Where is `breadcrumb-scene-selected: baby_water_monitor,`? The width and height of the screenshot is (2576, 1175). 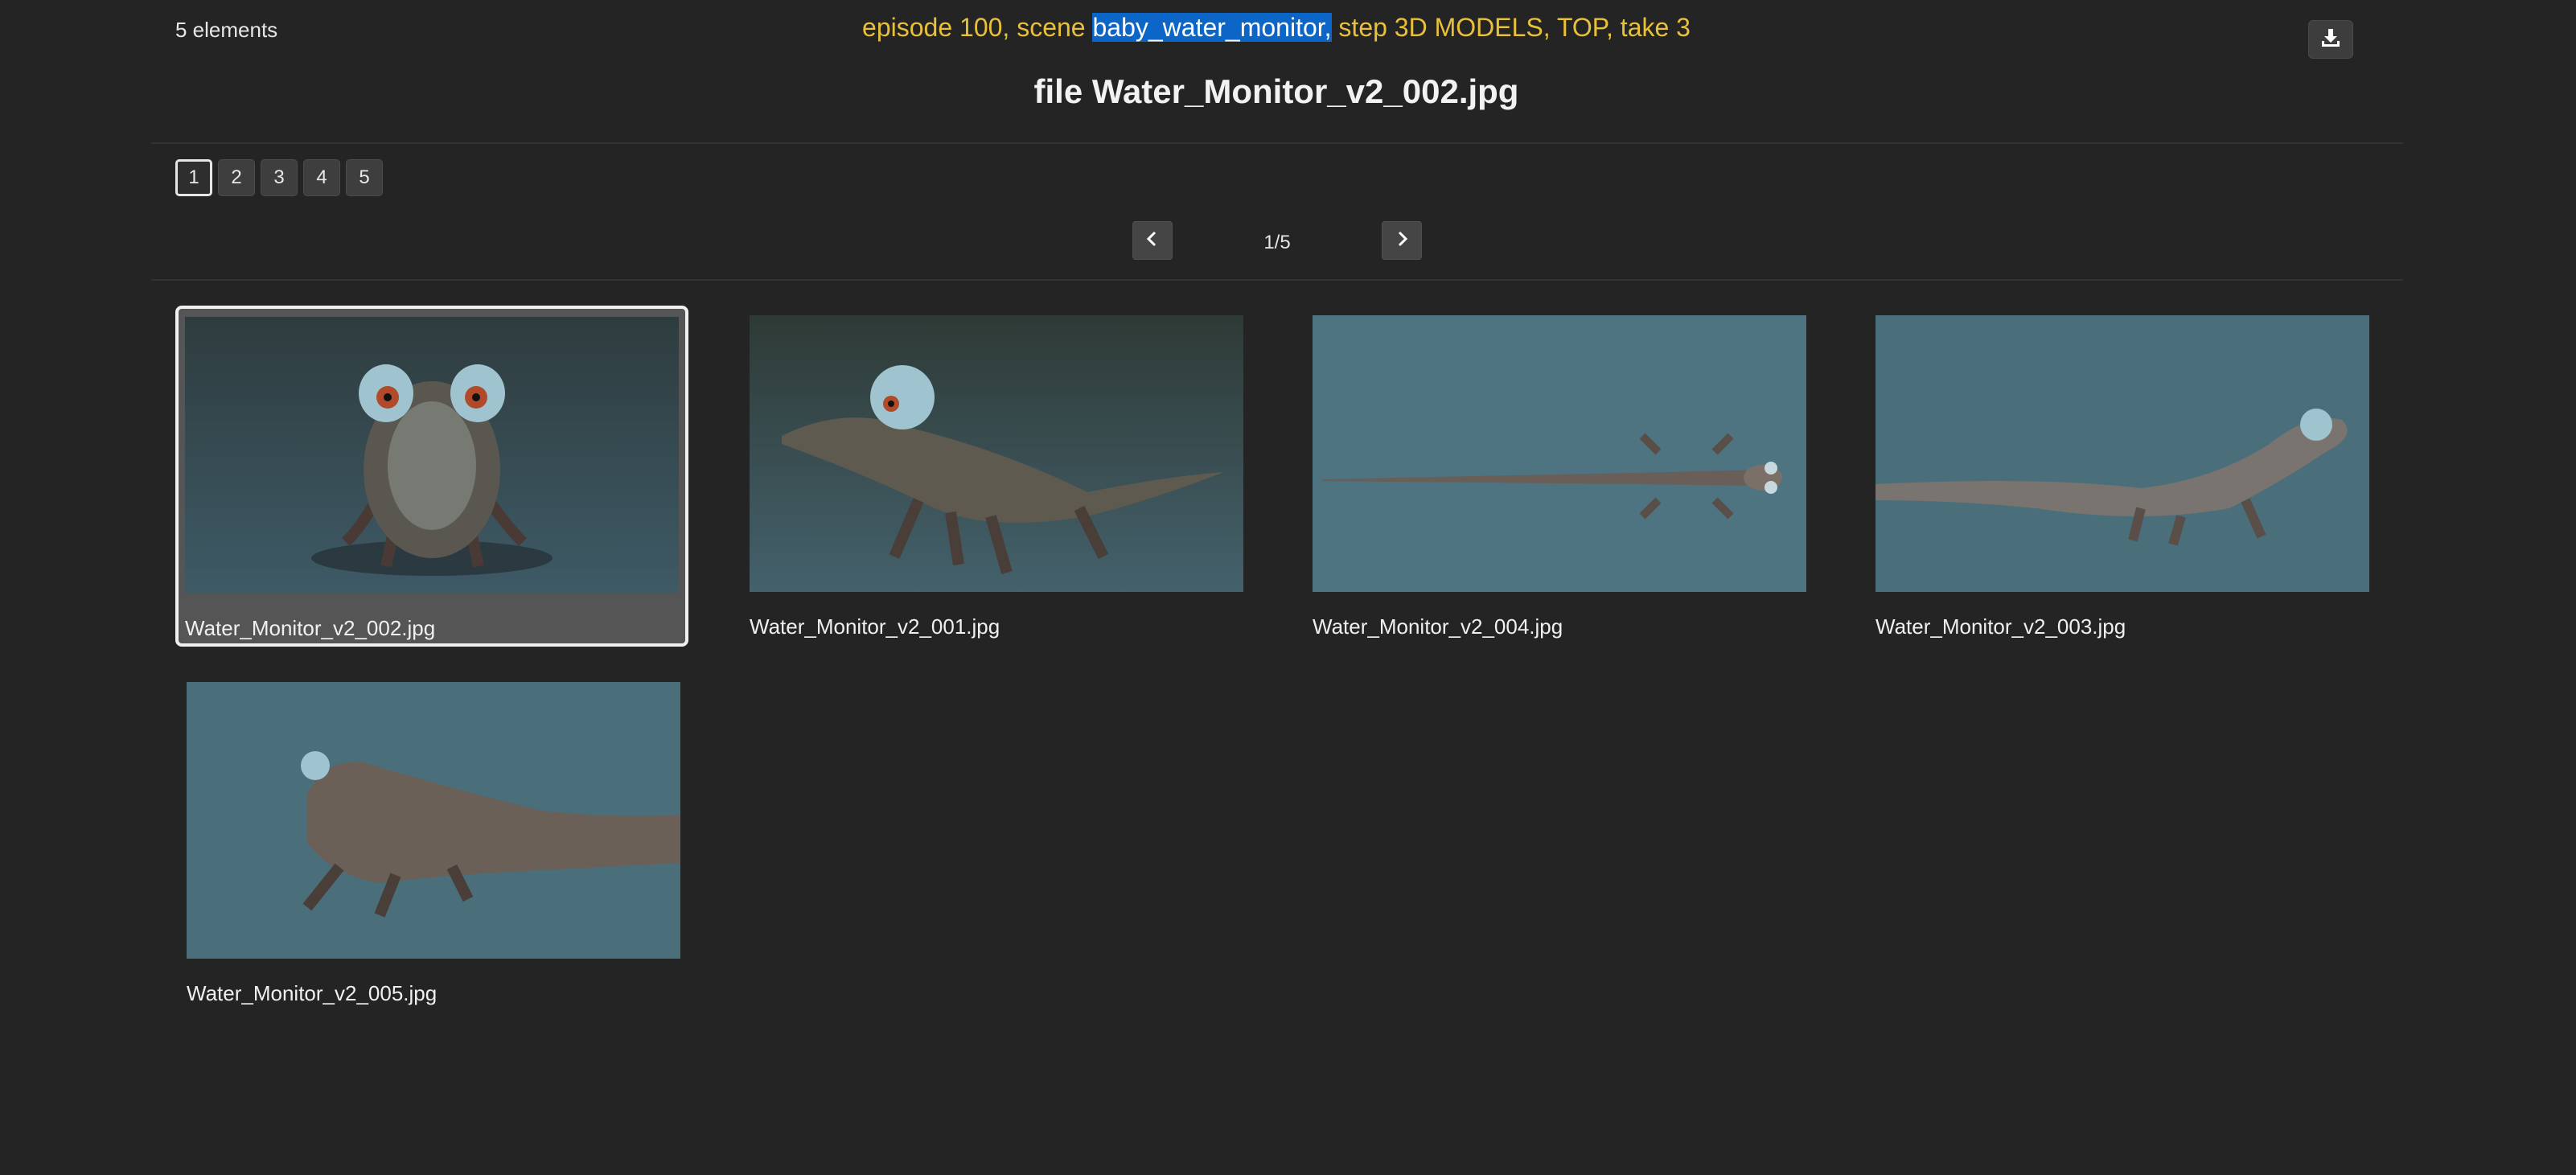 breadcrumb-scene-selected: baby_water_monitor, is located at coordinates (1212, 27).